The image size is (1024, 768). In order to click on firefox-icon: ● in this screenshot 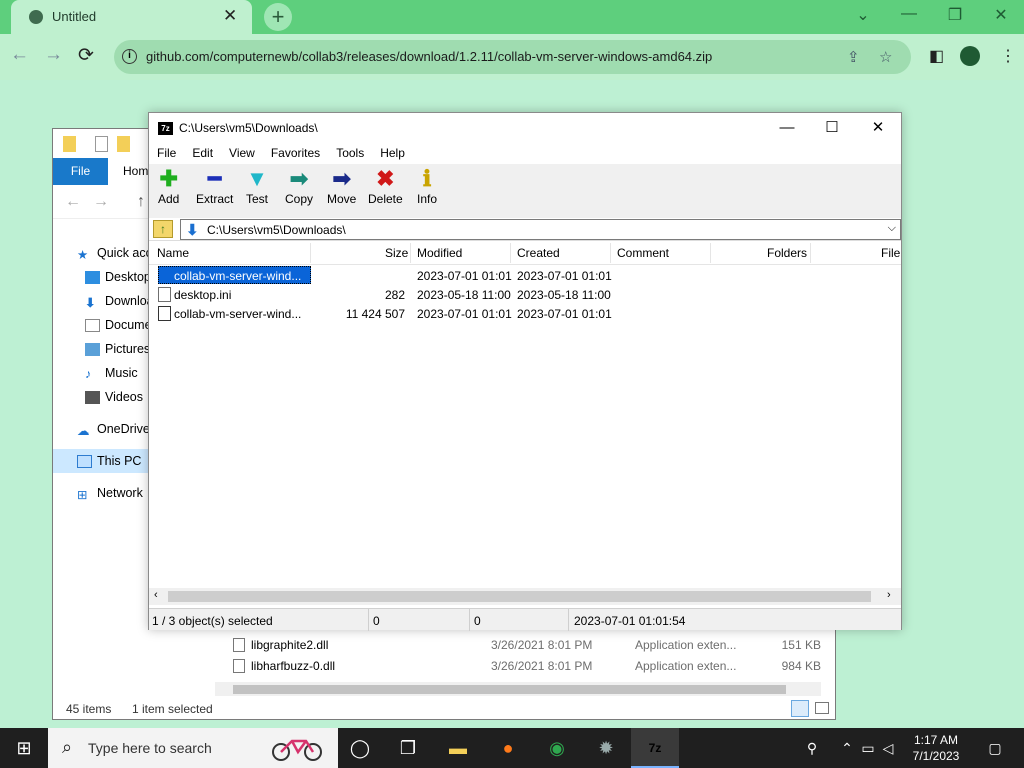, I will do `click(508, 748)`.